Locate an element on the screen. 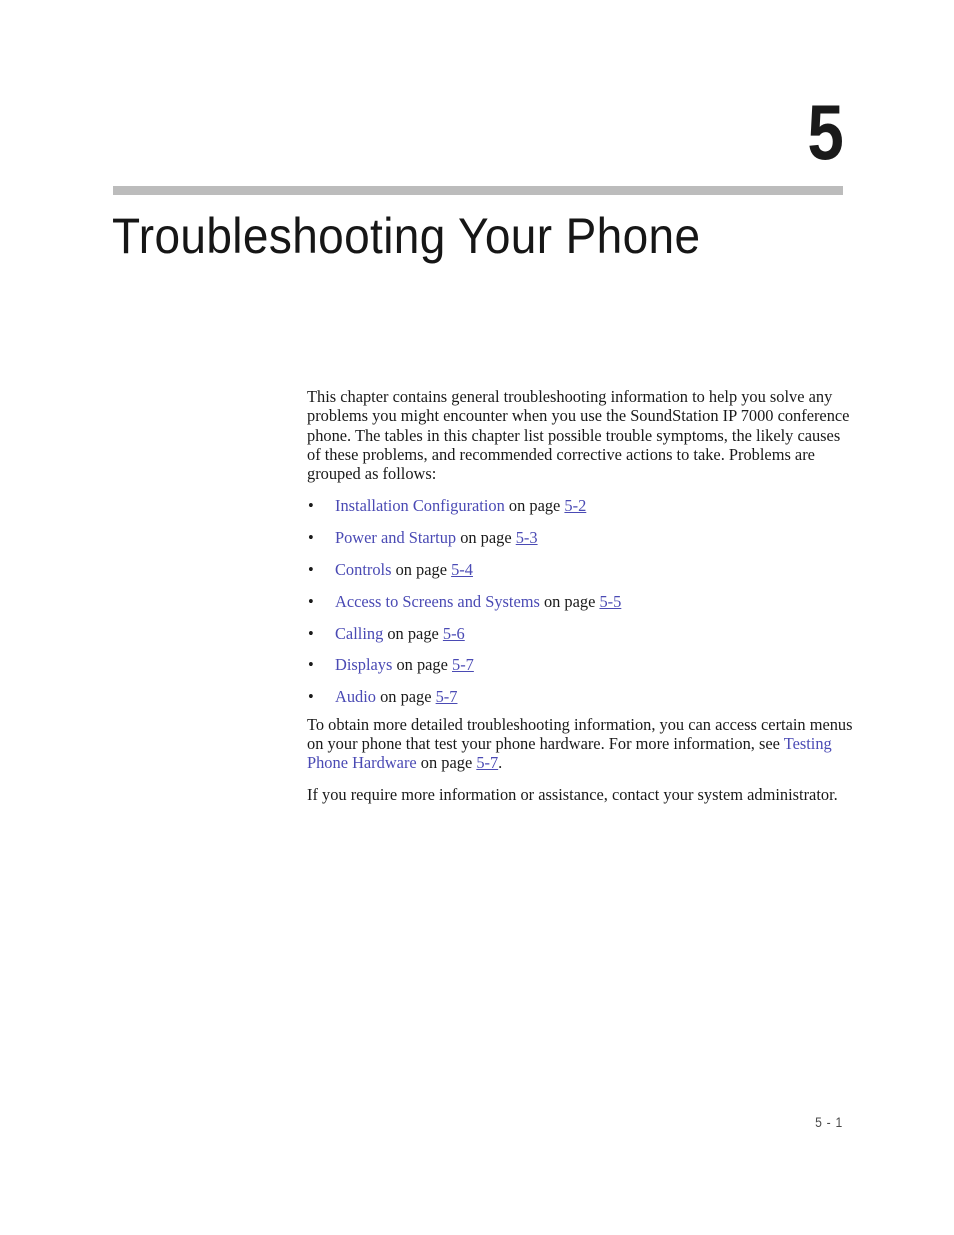  topic-link: Access to Screens and Systems is located at coordinates (437, 601).